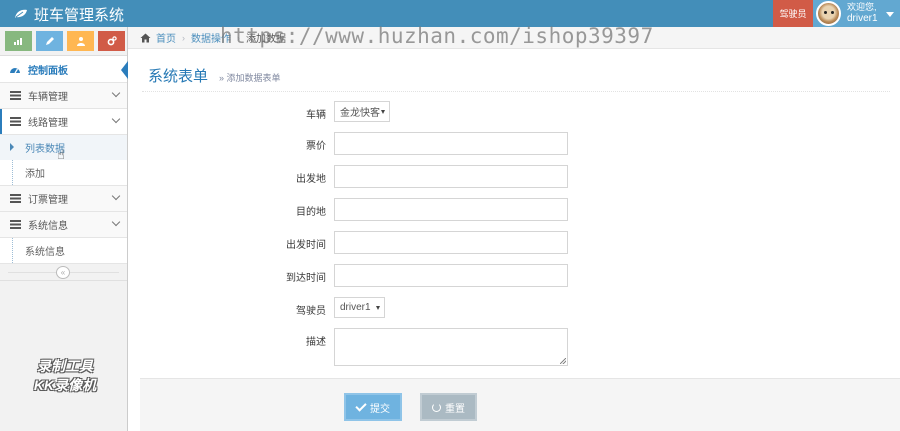 Image resolution: width=900 pixels, height=431 pixels. I want to click on submit-button: 提交, so click(373, 407).